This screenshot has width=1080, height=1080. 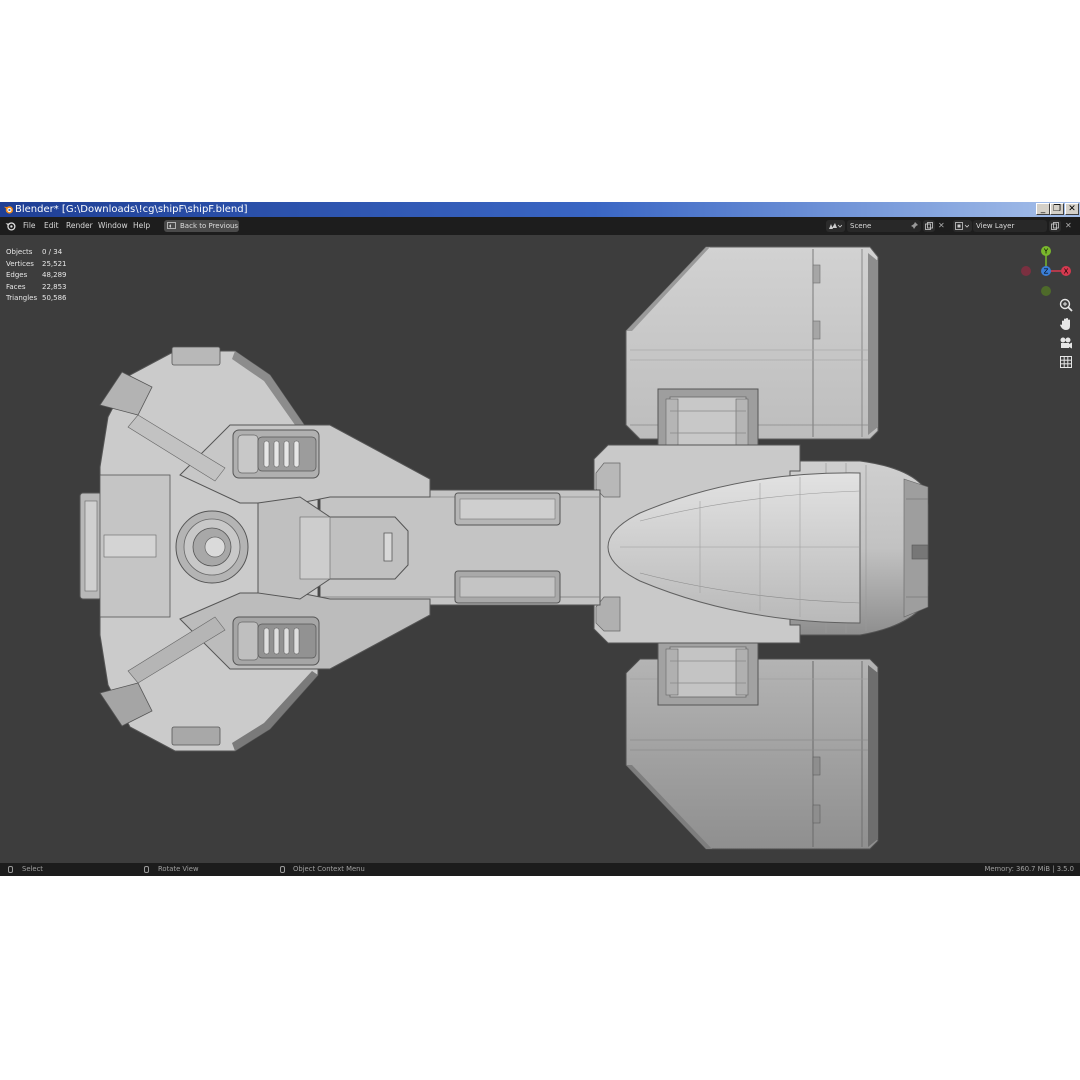 What do you see at coordinates (1026, 271) in the screenshot?
I see `neg-x-axis-handle` at bounding box center [1026, 271].